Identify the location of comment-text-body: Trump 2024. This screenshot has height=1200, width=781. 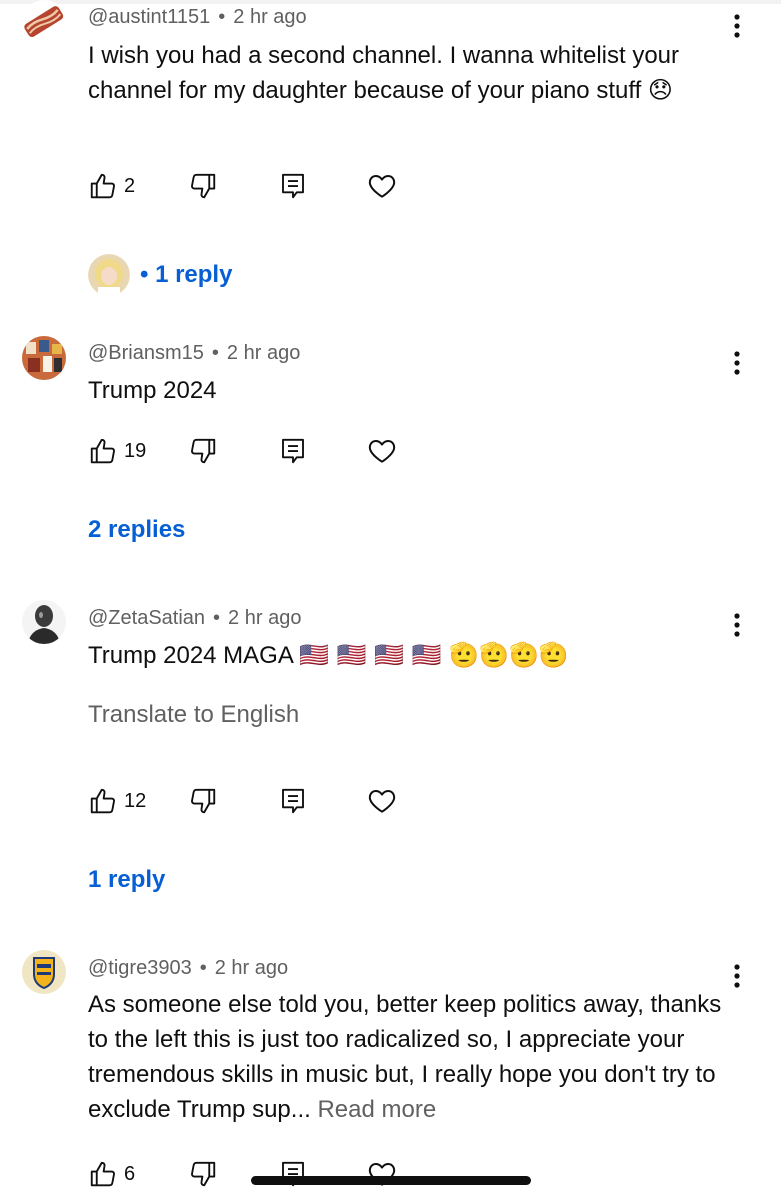
(152, 390).